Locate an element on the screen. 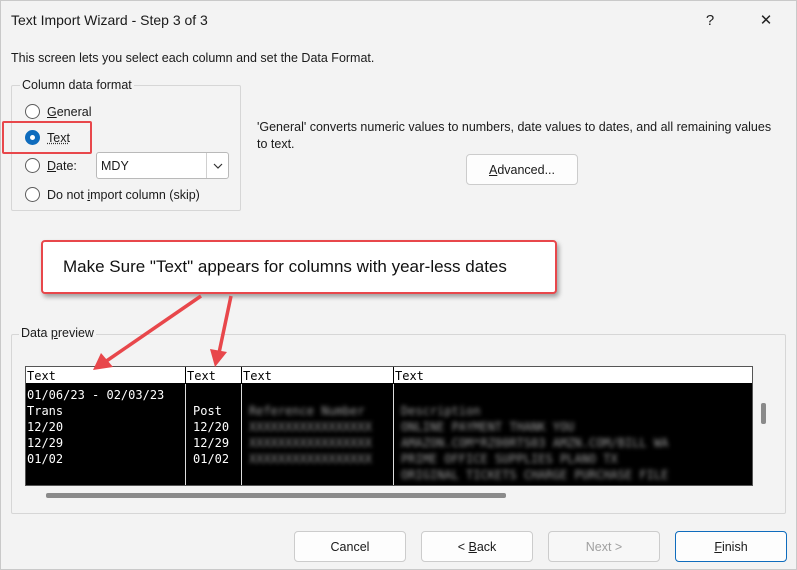  preview-cell: Trans is located at coordinates (45, 411).